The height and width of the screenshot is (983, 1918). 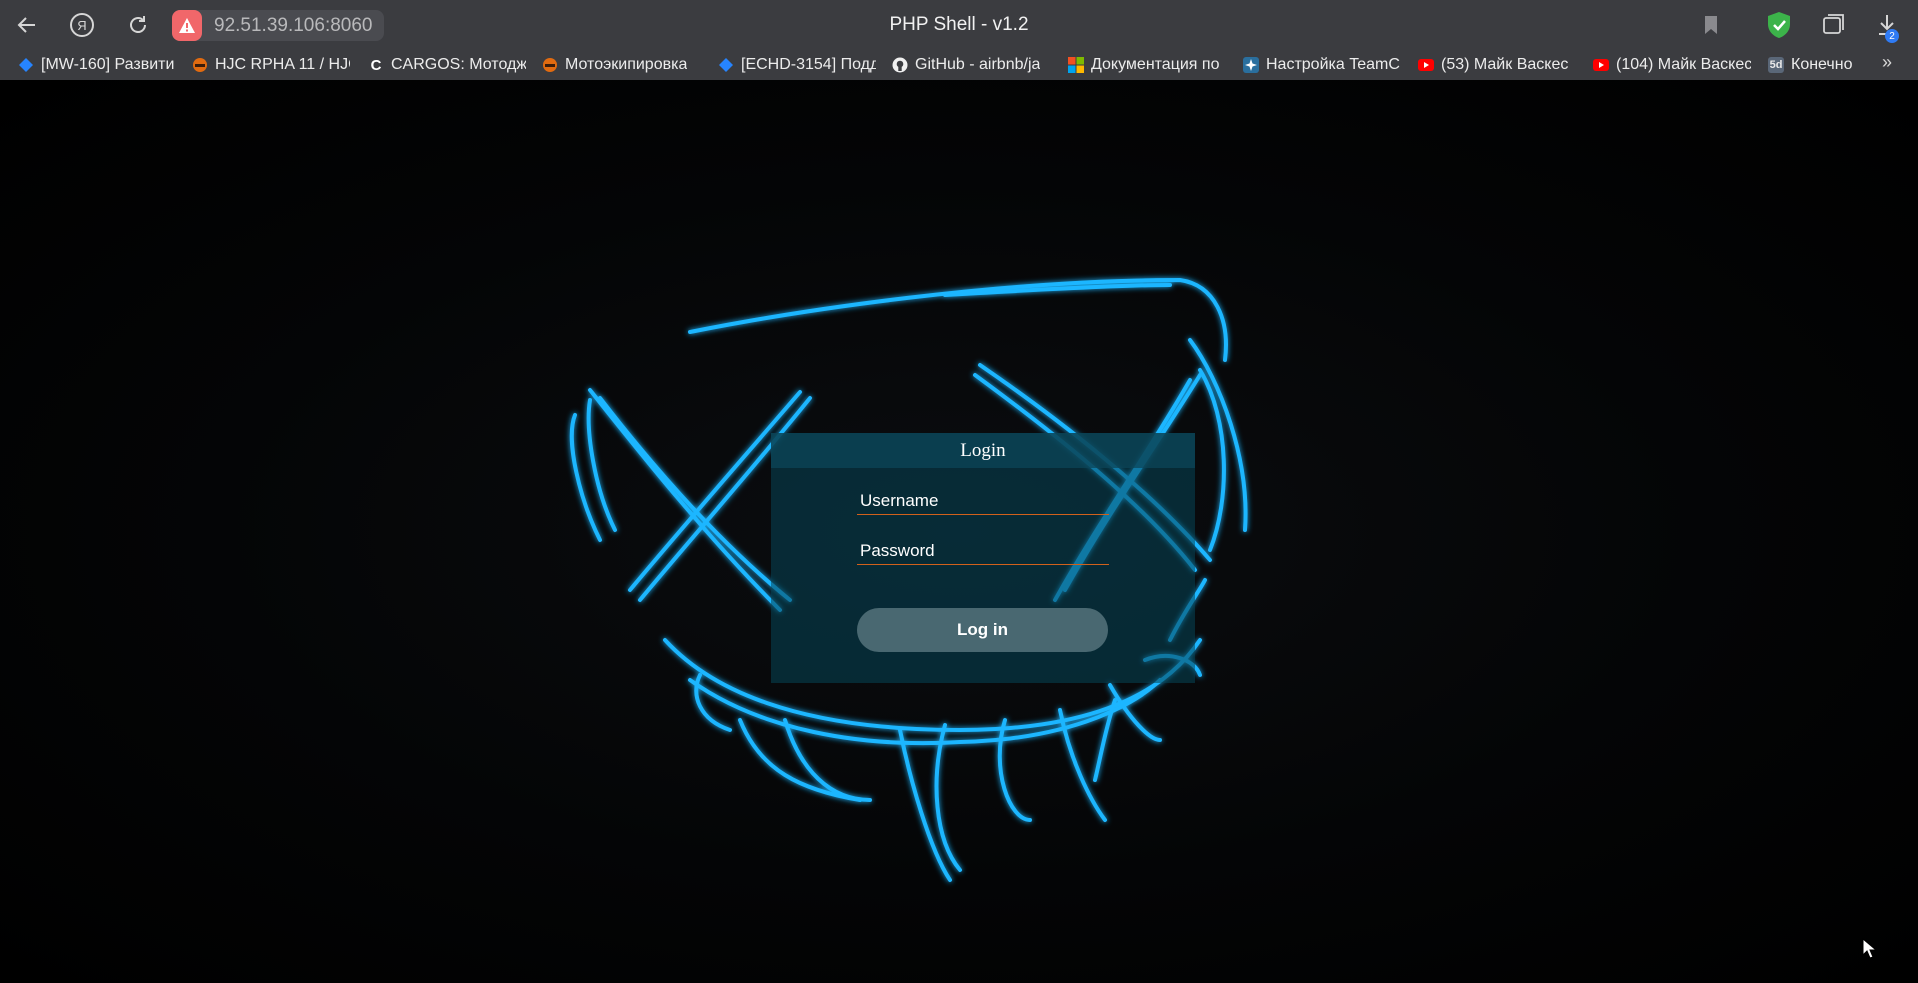 I want to click on bookmark-item: (104) Майк Васкес, so click(x=1672, y=65).